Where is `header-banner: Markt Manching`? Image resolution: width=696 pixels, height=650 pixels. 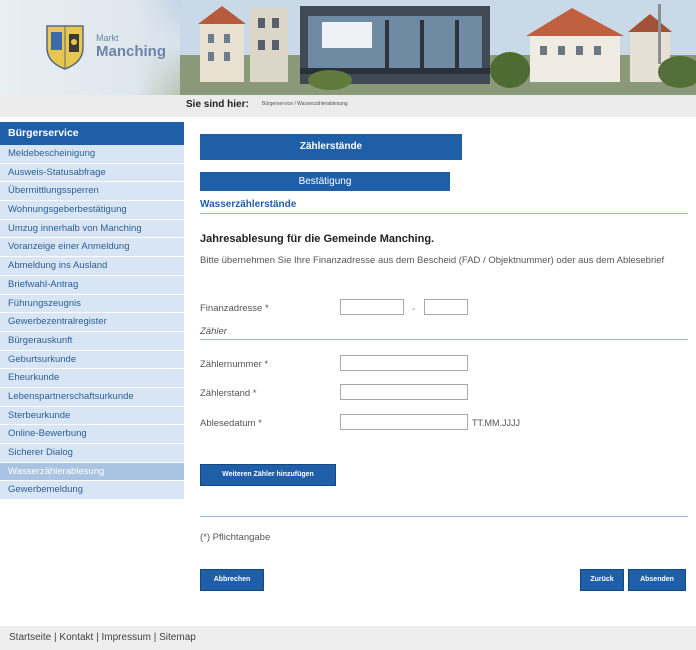 header-banner: Markt Manching is located at coordinates (348, 47).